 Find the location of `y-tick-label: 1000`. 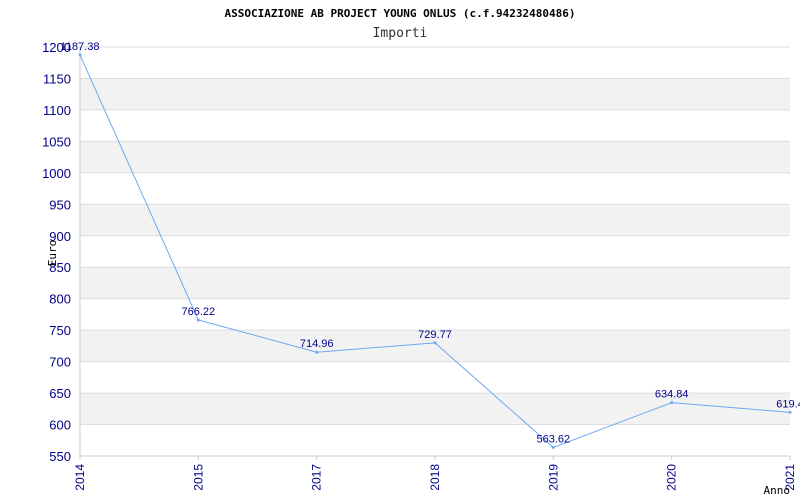

y-tick-label: 1000 is located at coordinates (56, 173).